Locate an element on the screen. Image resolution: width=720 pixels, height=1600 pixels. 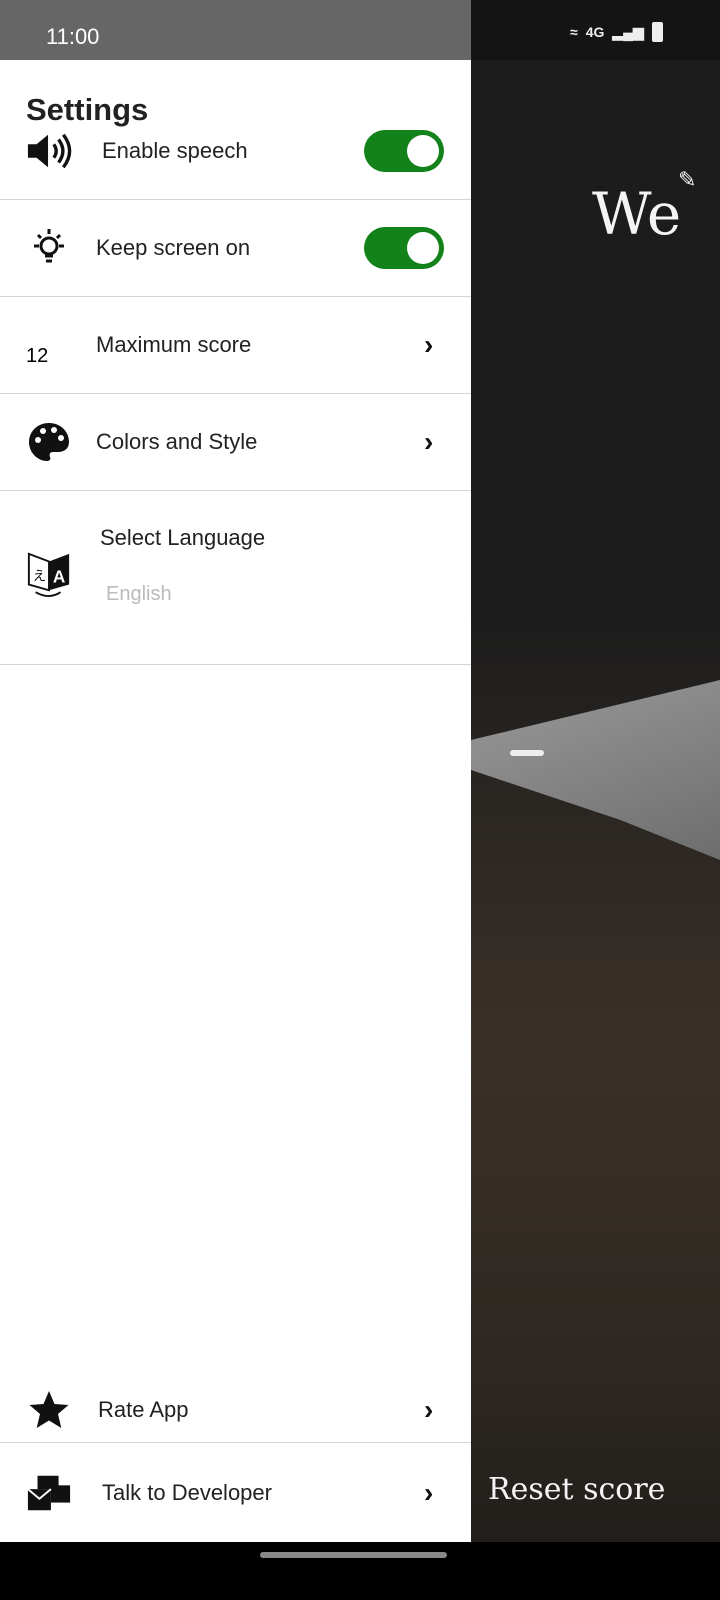
setting-enable-speech: Enable speech is located at coordinates (235, 151).